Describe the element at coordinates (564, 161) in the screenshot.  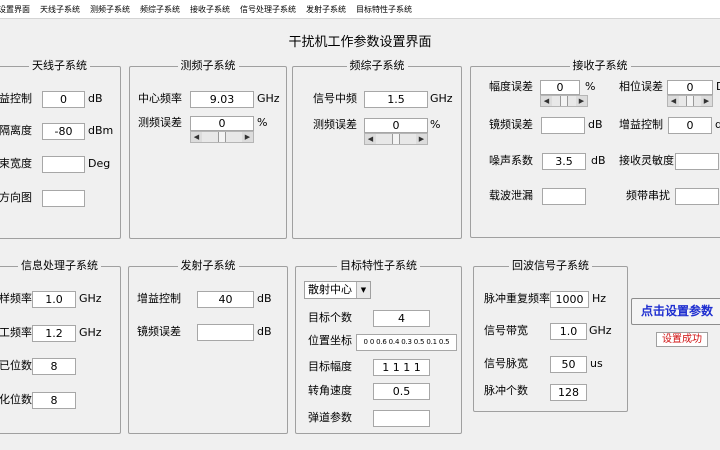
I see `receiver-noise-input: 3.5` at that location.